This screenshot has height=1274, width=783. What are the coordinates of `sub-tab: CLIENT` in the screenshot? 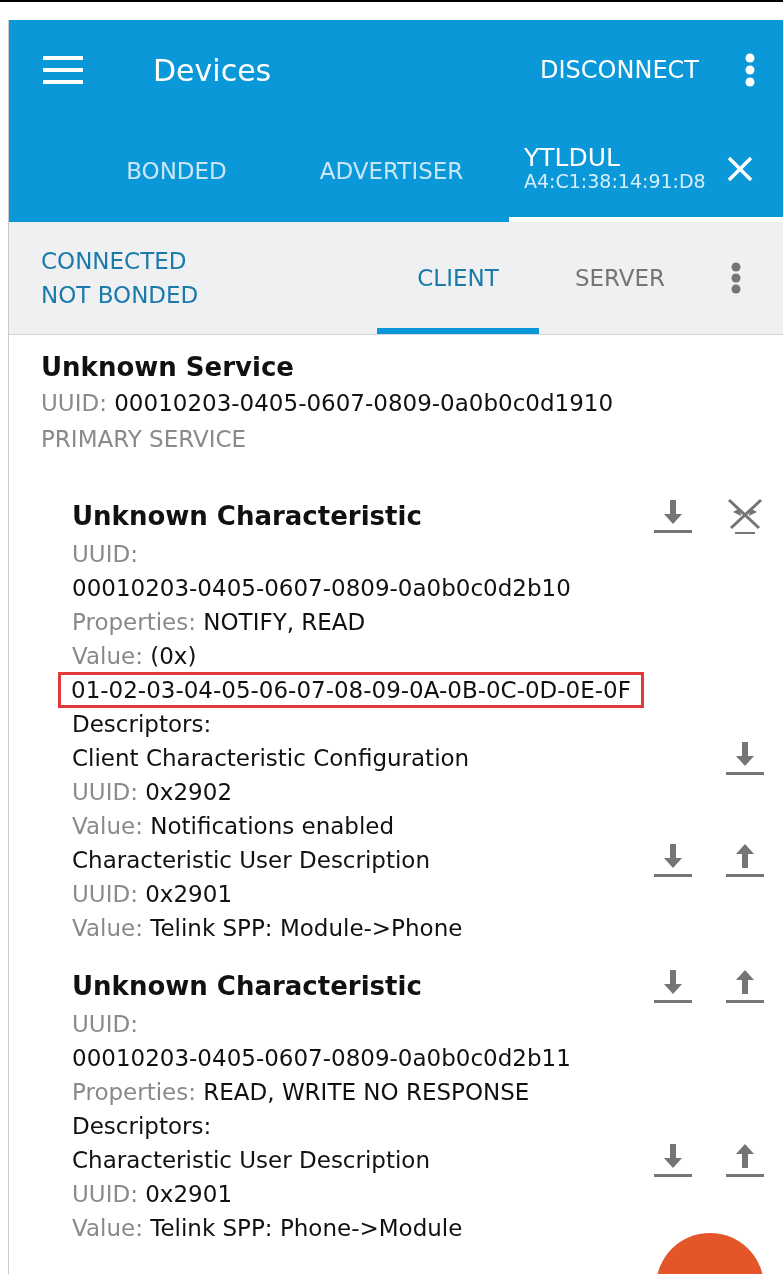 It's located at (458, 278).